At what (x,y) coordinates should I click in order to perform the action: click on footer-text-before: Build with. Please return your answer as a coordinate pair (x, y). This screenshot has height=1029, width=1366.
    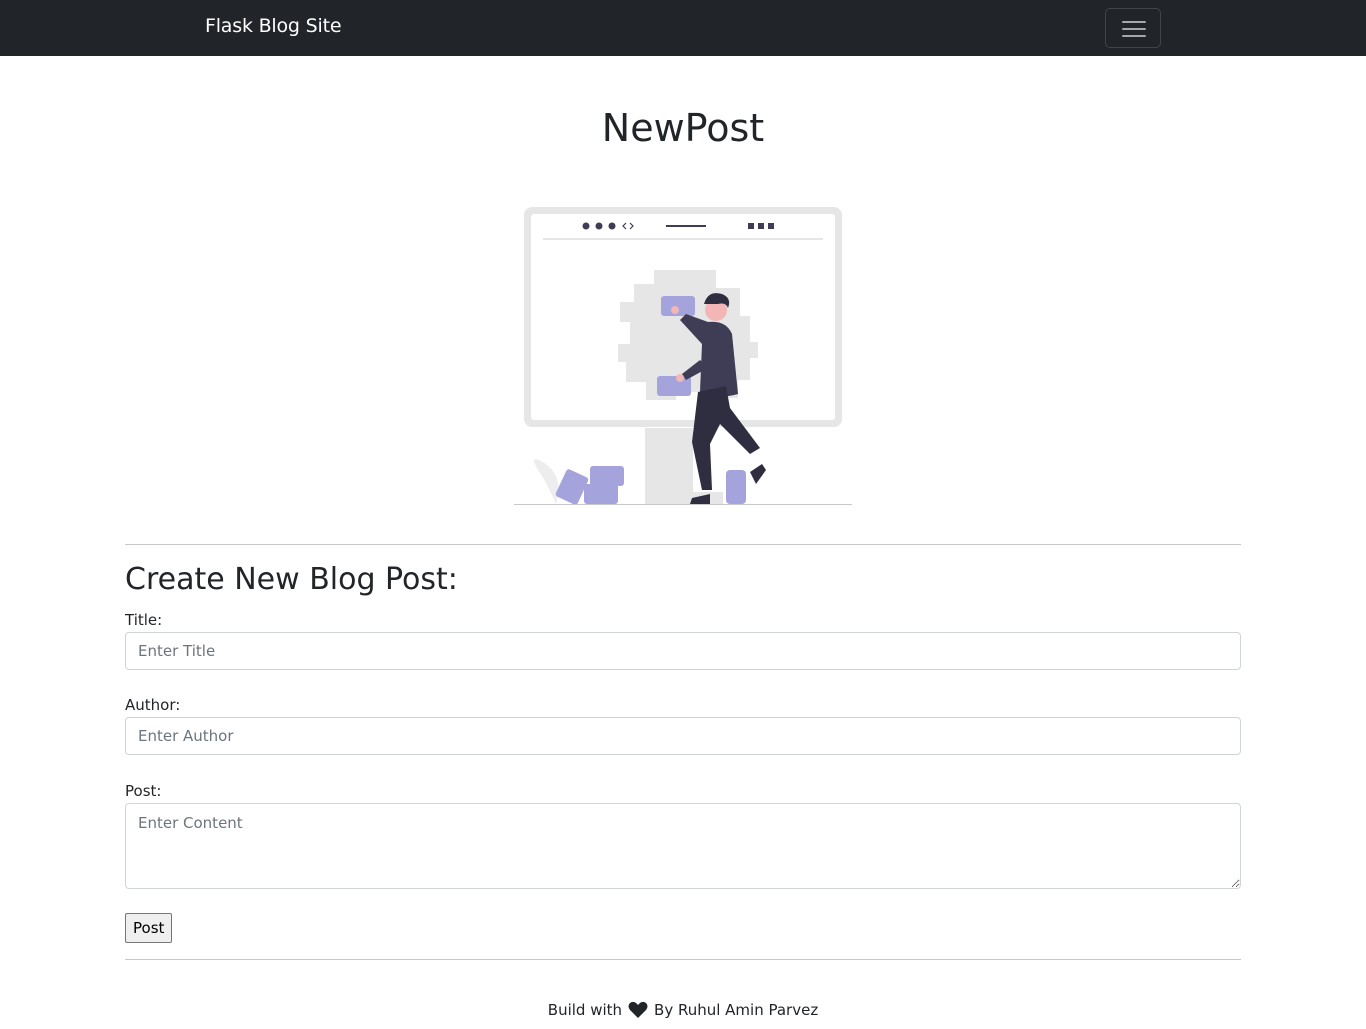
    Looking at the image, I should click on (585, 1010).